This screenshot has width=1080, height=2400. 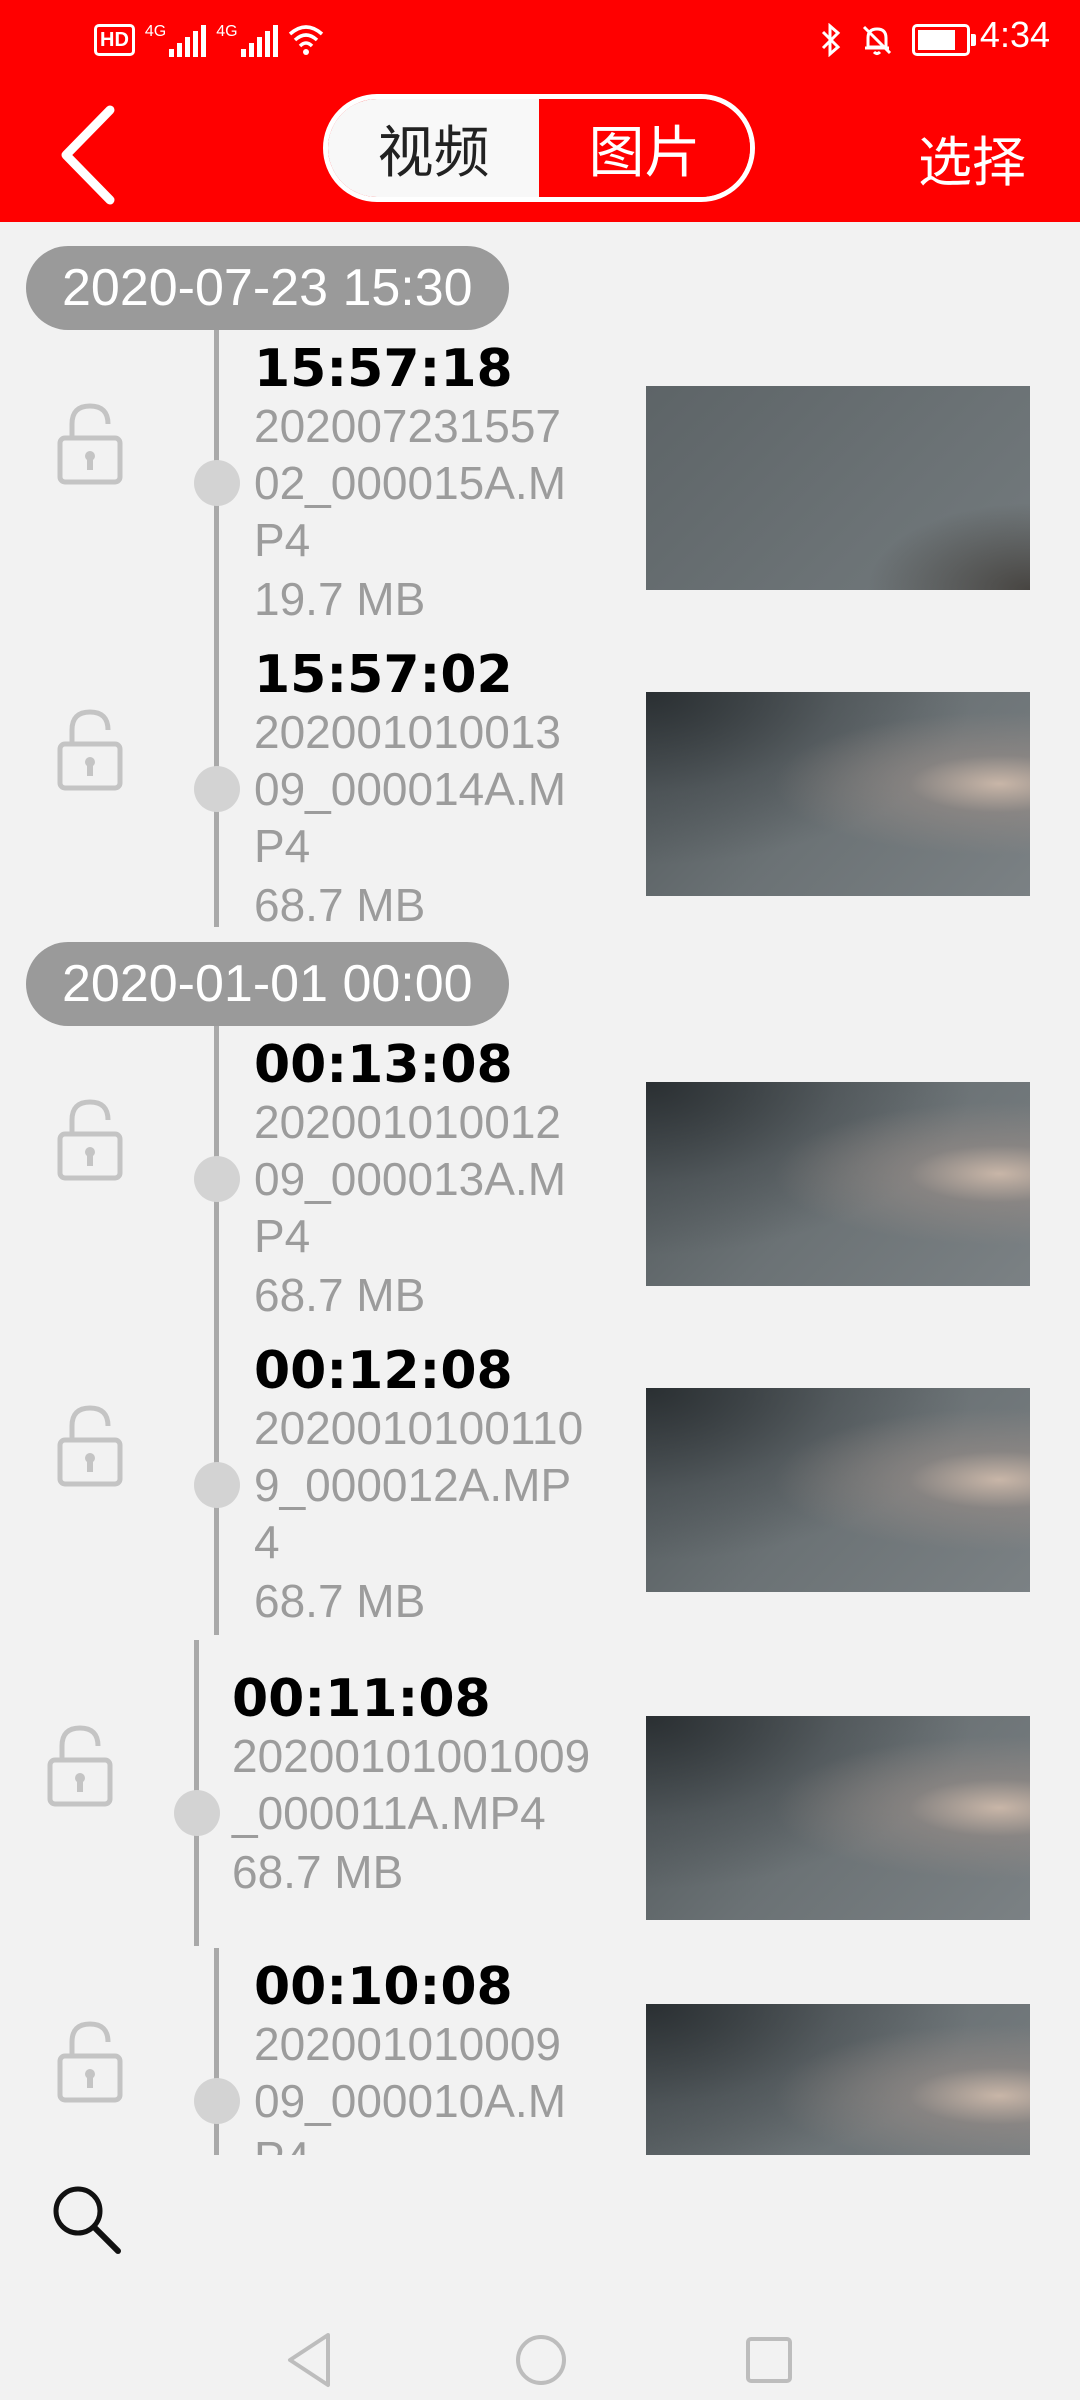 I want to click on file-info: 00:10:08 20200101000909_000010A.MP4, so click(x=419, y=2056).